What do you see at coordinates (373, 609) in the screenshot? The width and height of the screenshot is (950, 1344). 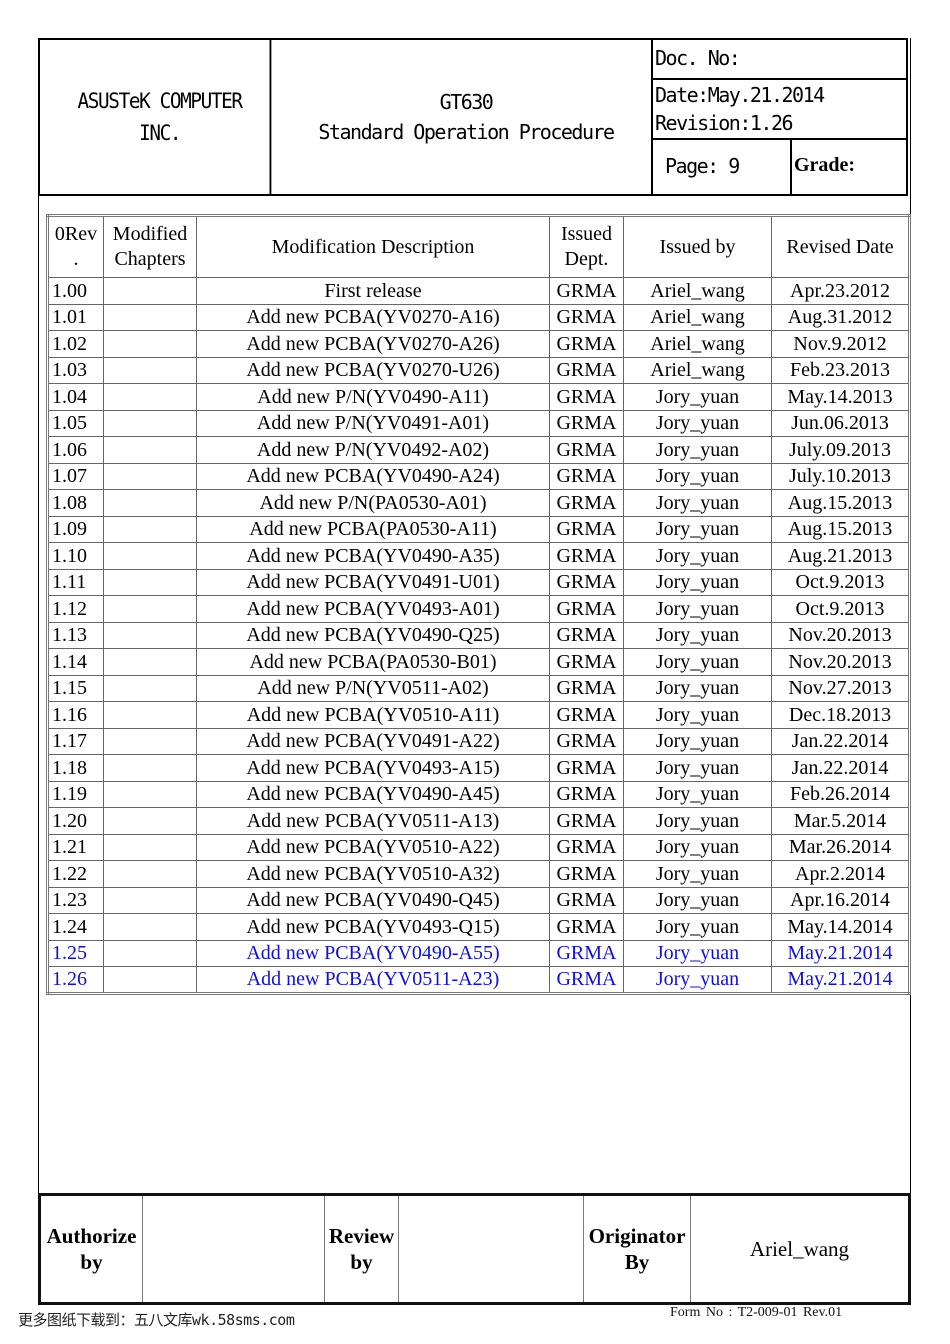 I see `cell-description: Add new PCBA(YV0493-A01)` at bounding box center [373, 609].